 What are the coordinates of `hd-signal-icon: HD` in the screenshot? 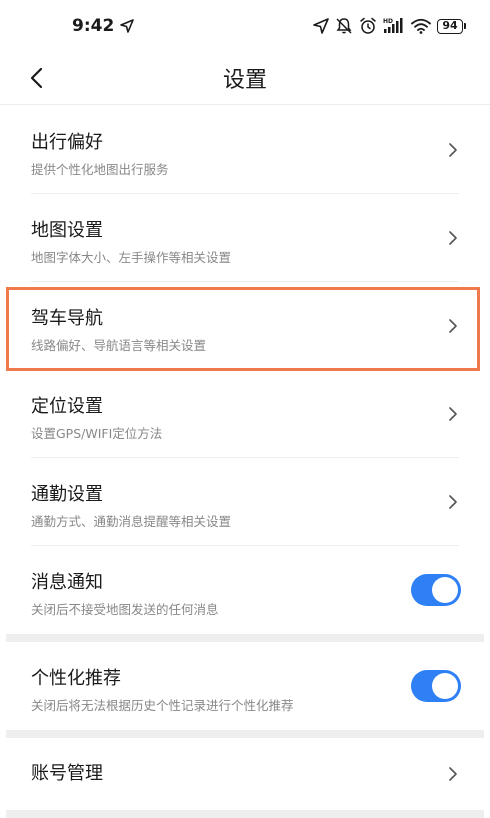 It's located at (393, 25).